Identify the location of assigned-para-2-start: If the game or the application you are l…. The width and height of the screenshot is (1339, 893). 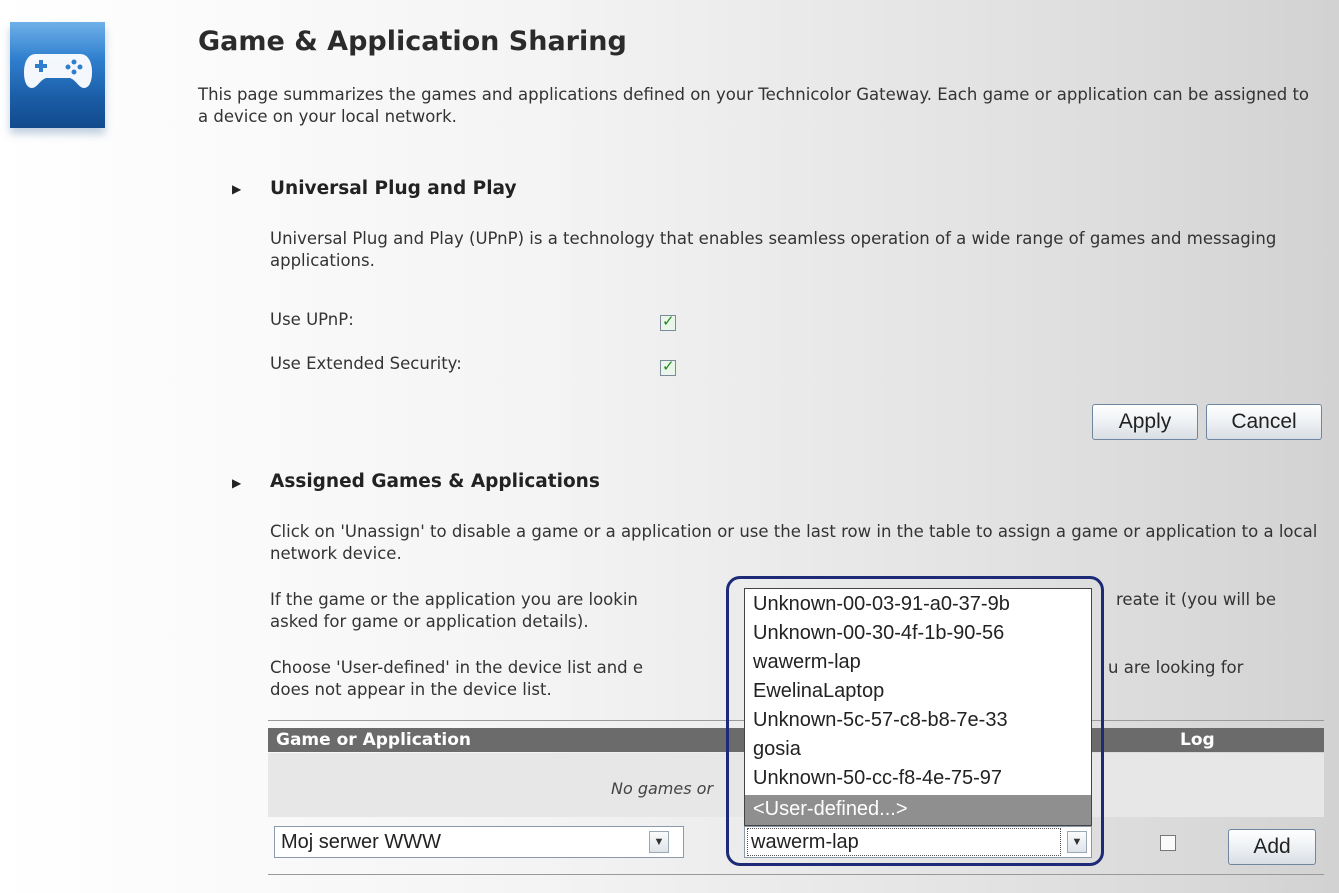
(454, 599).